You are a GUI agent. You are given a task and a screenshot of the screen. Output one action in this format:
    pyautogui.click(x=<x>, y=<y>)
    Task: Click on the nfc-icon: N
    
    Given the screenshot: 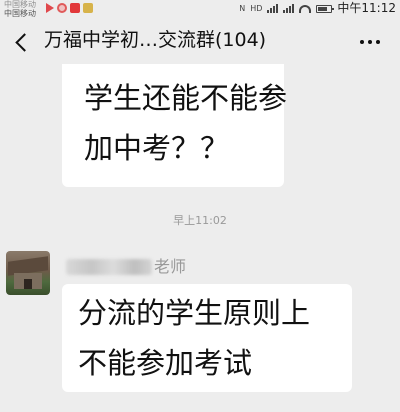 What is the action you would take?
    pyautogui.click(x=242, y=8)
    